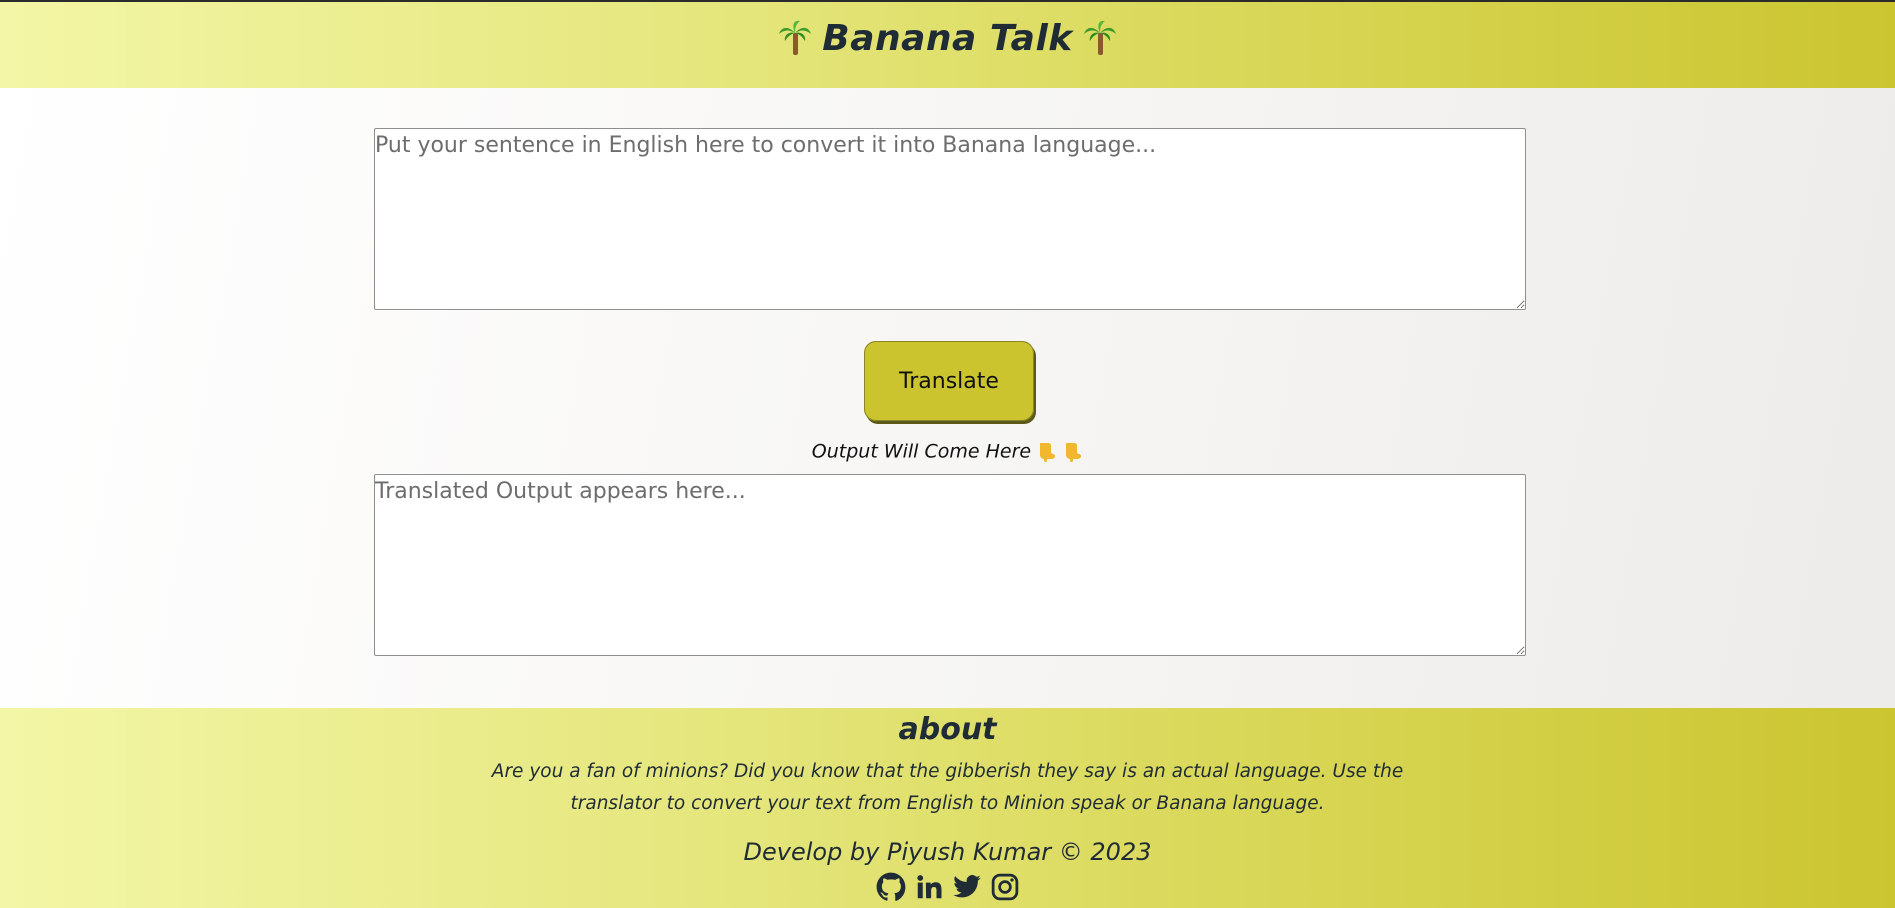 The height and width of the screenshot is (908, 1895). I want to click on page-title: Banana Talk, so click(947, 38).